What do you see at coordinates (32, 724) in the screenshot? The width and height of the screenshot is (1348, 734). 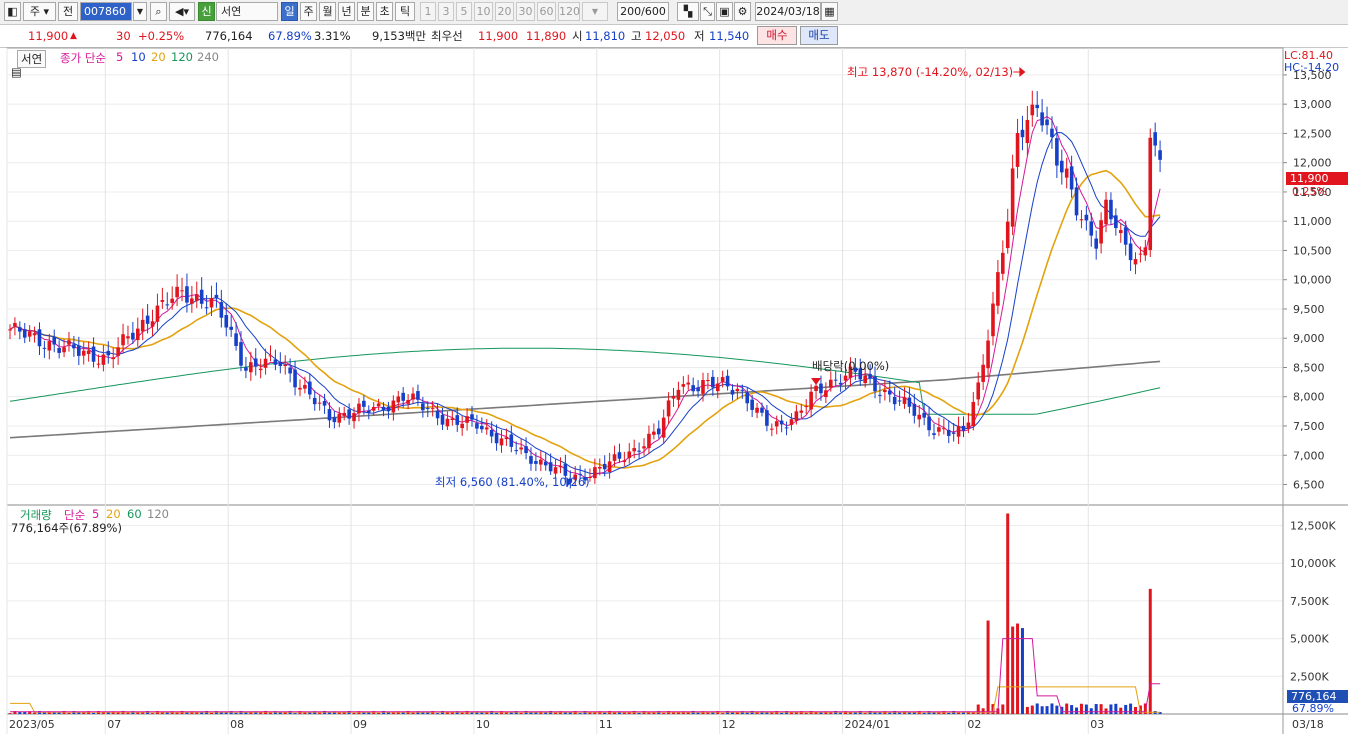 I see `x-axis-label: 2023/05` at bounding box center [32, 724].